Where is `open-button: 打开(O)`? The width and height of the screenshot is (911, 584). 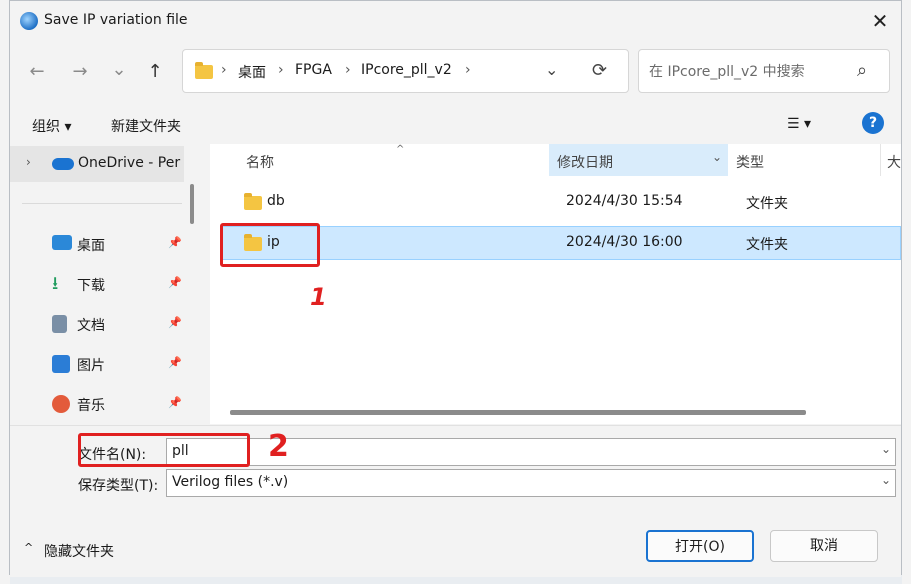 open-button: 打开(O) is located at coordinates (700, 546).